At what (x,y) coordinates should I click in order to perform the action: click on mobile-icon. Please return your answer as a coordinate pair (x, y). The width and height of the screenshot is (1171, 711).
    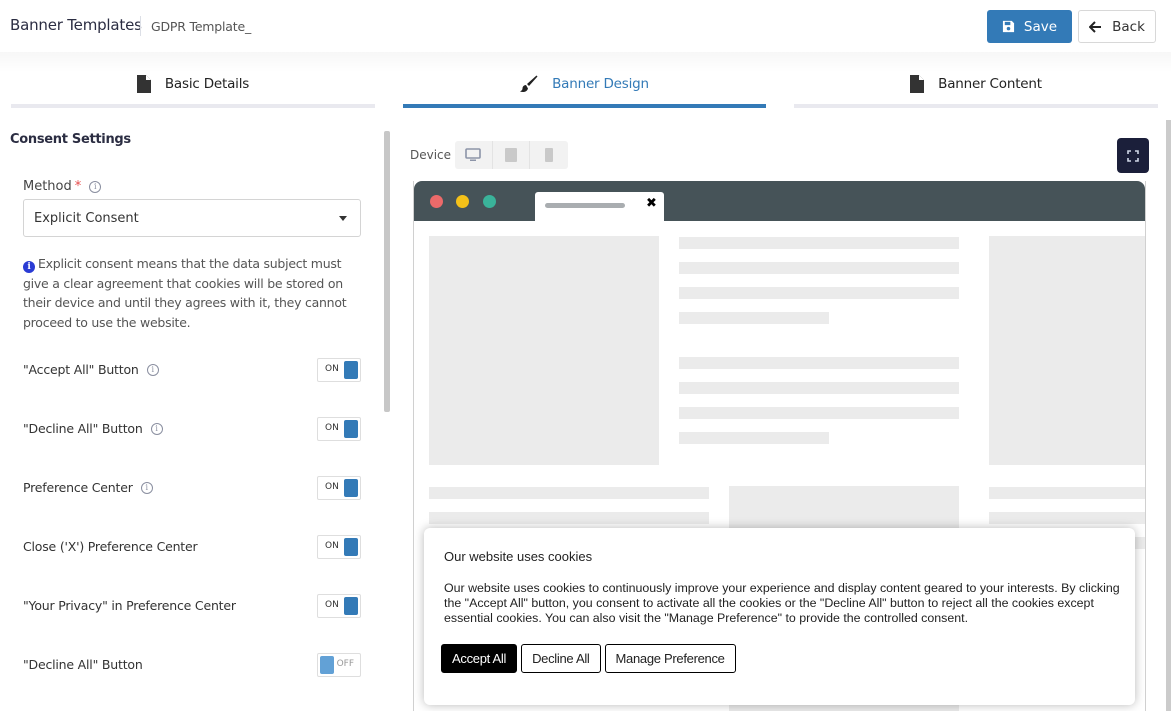
    Looking at the image, I should click on (548, 155).